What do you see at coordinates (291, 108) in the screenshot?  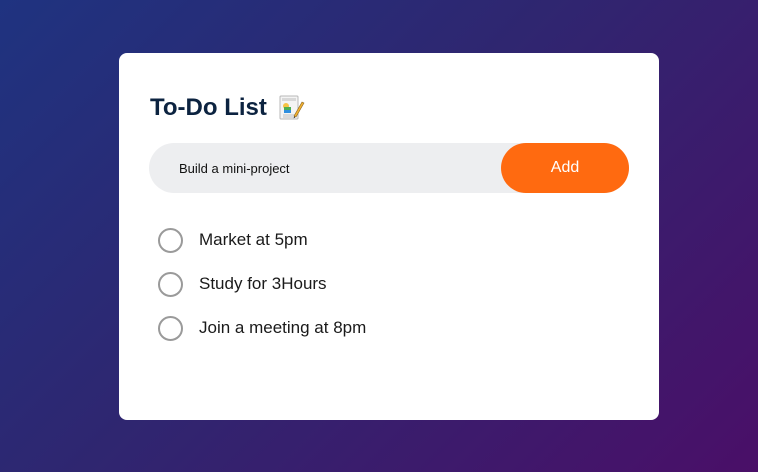 I see `memo-icon` at bounding box center [291, 108].